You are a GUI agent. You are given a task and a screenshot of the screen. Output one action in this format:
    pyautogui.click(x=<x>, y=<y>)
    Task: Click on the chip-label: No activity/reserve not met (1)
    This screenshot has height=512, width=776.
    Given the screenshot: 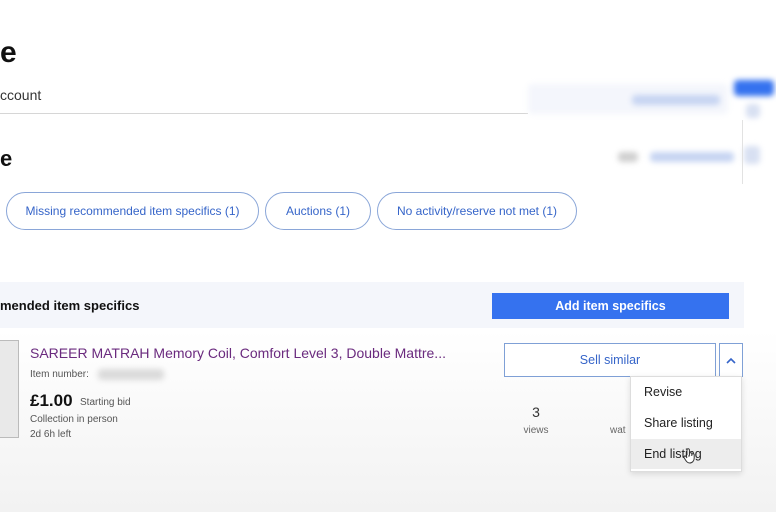 What is the action you would take?
    pyautogui.click(x=477, y=211)
    